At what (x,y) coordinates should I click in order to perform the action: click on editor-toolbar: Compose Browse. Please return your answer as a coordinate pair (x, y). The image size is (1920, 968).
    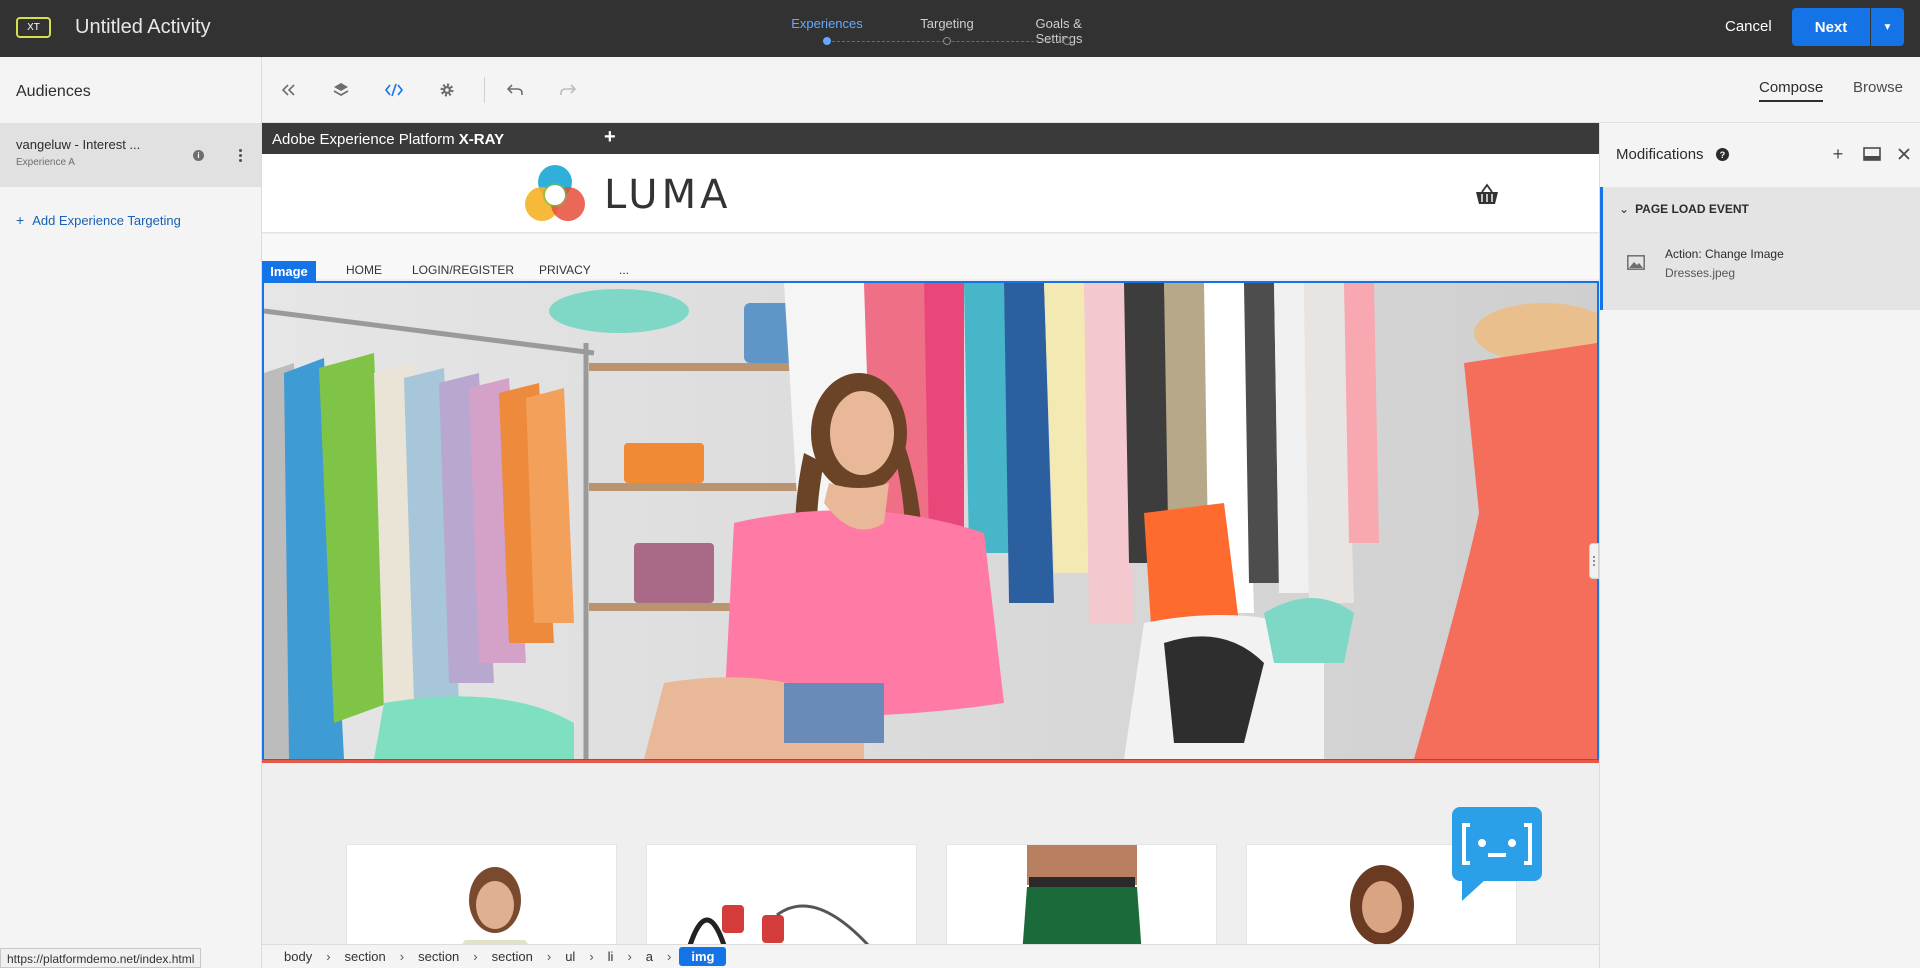
    Looking at the image, I should click on (1091, 90).